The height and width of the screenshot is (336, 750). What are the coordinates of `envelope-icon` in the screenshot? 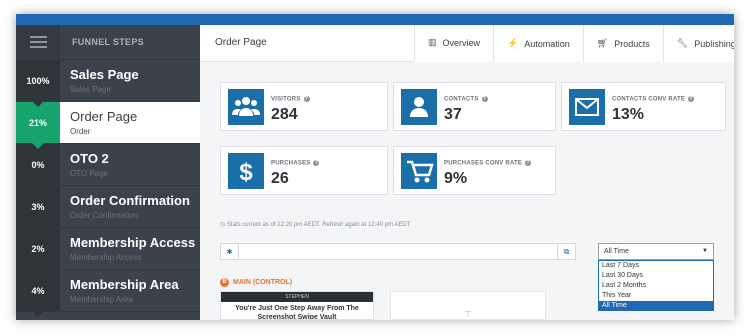 It's located at (587, 107).